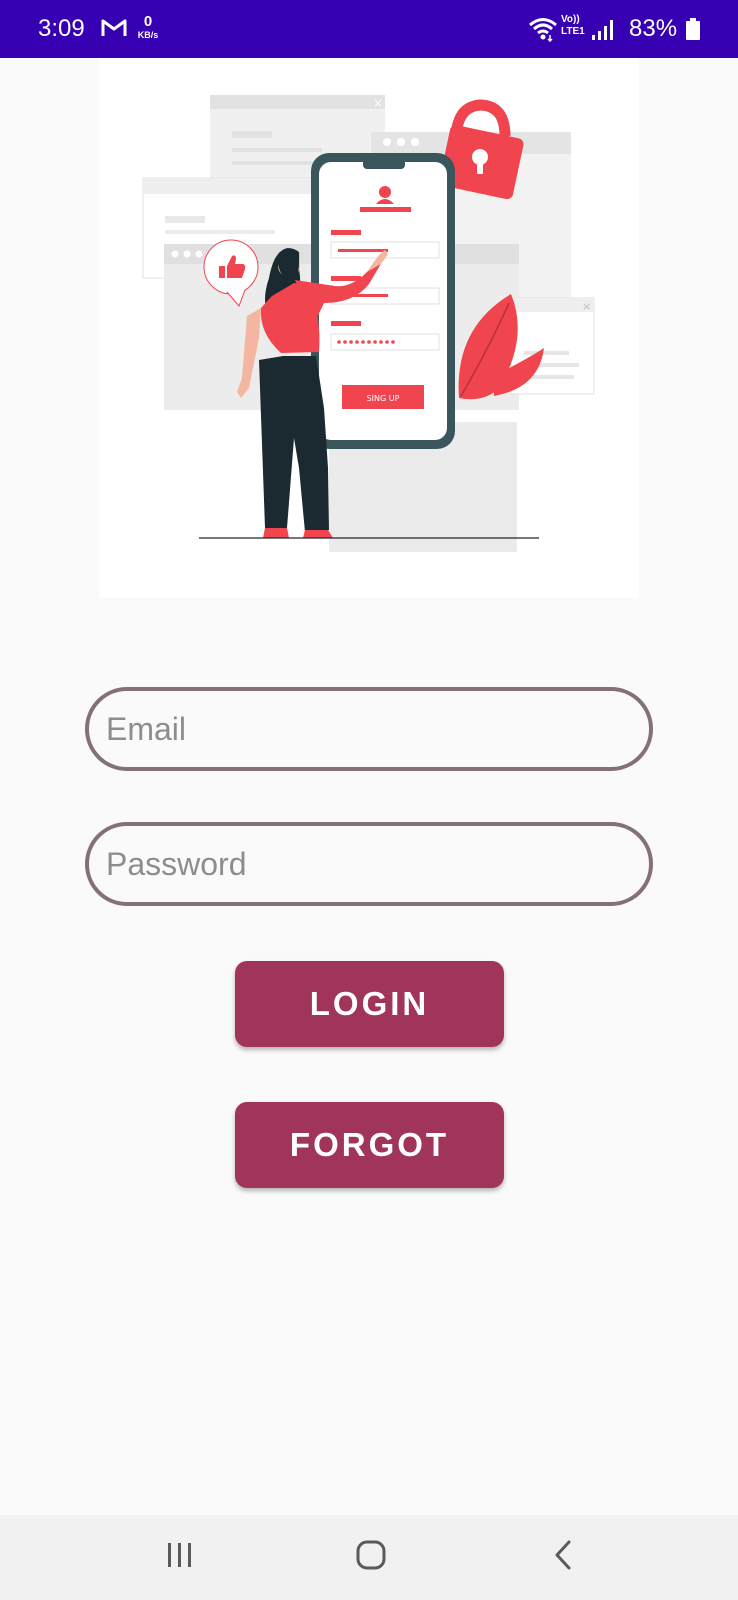 This screenshot has height=1600, width=738. Describe the element at coordinates (653, 28) in the screenshot. I see `battery-percent: 83%` at that location.